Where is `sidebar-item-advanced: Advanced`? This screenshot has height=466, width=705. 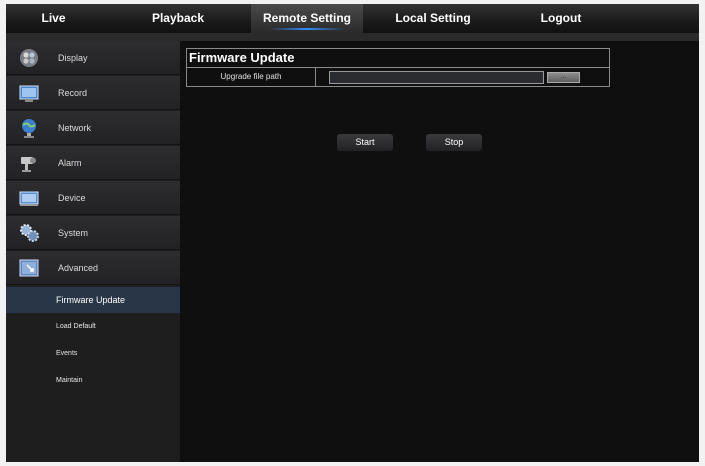
sidebar-item-advanced: Advanced is located at coordinates (93, 268).